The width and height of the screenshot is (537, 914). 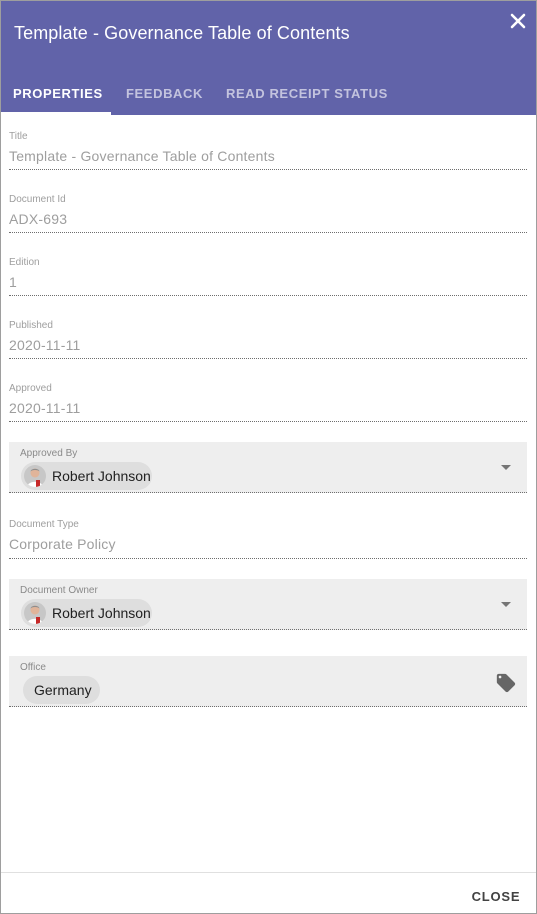 I want to click on close-button: CLOSE, so click(x=496, y=897).